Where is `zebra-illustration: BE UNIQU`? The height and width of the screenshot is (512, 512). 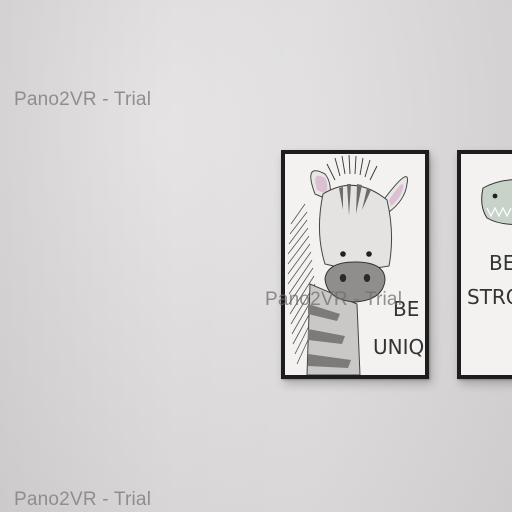
zebra-illustration: BE UNIQU is located at coordinates (356, 264).